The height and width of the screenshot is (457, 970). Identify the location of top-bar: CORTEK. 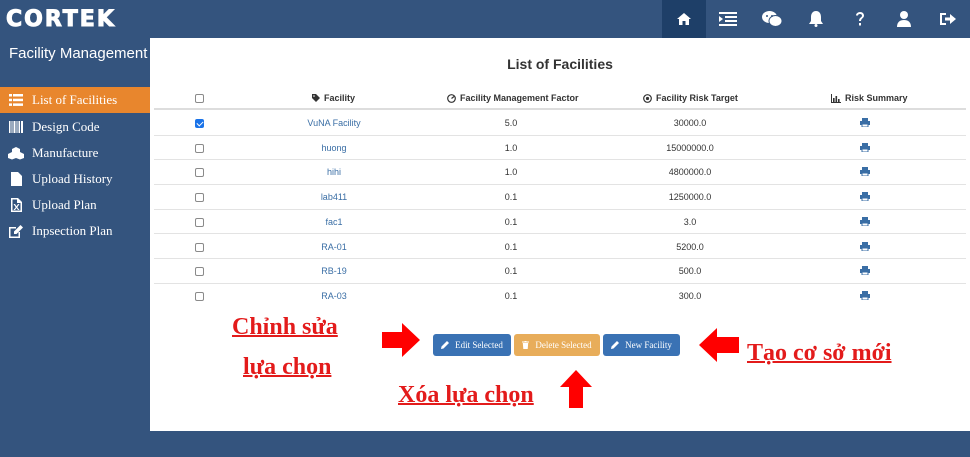
(485, 19).